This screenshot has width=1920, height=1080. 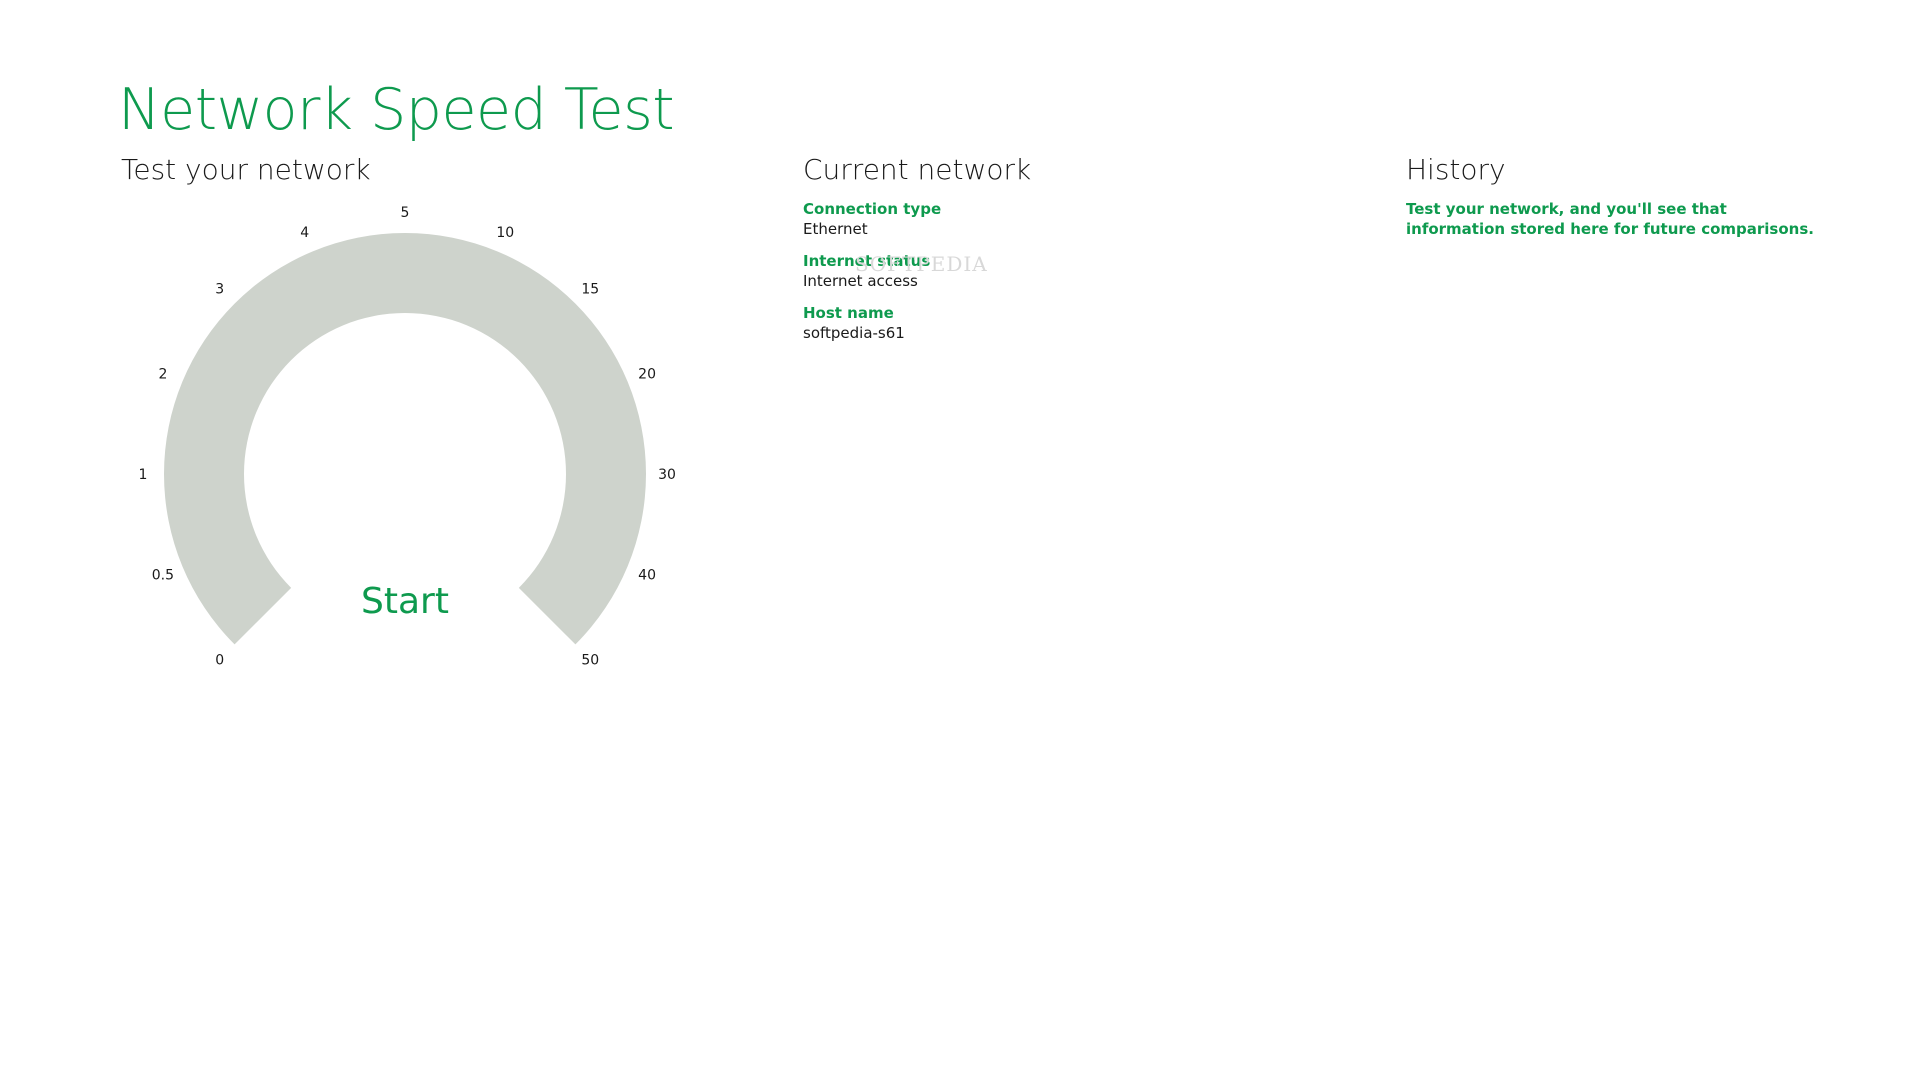 I want to click on gauge-tick: 30, so click(x=667, y=475).